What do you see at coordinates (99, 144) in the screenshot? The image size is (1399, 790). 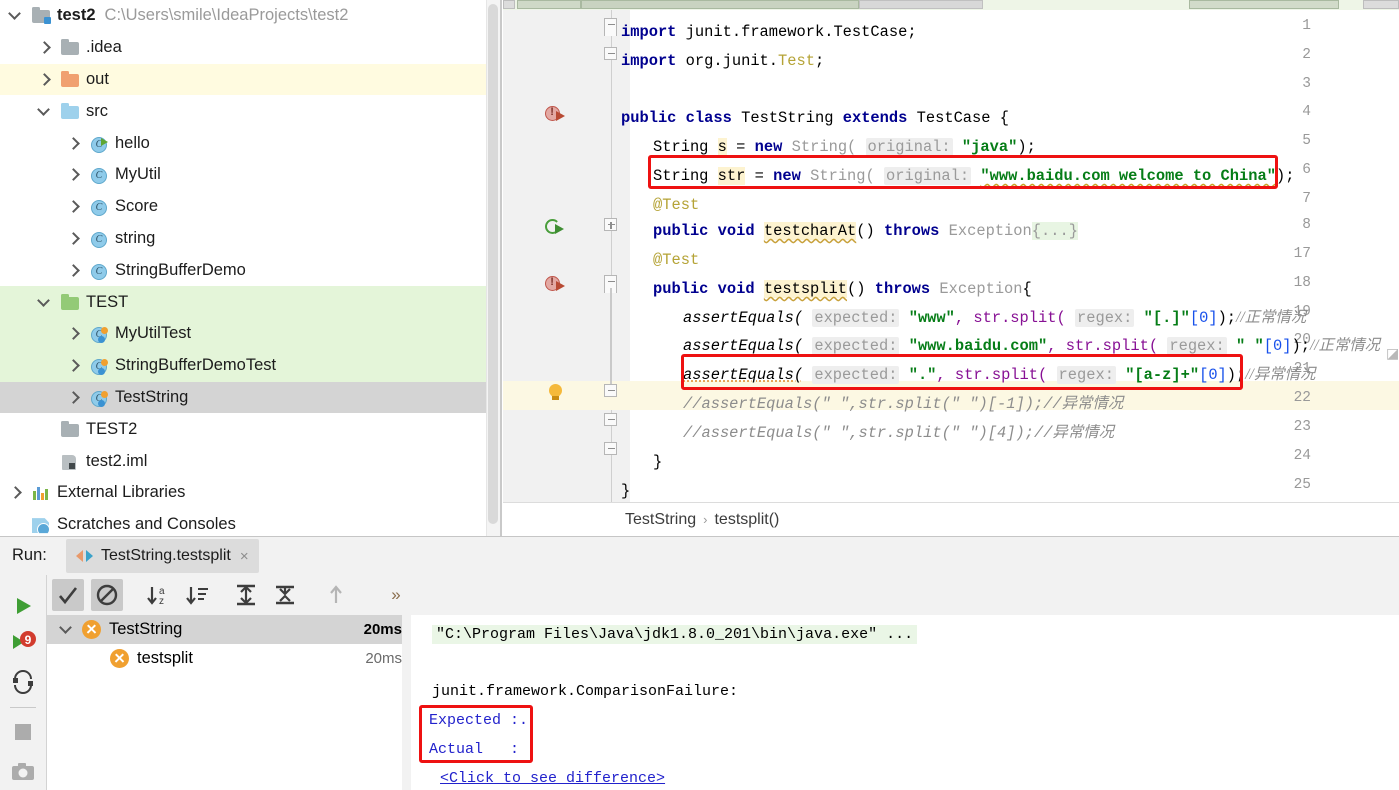 I see `java-class-runnable-icon: C` at bounding box center [99, 144].